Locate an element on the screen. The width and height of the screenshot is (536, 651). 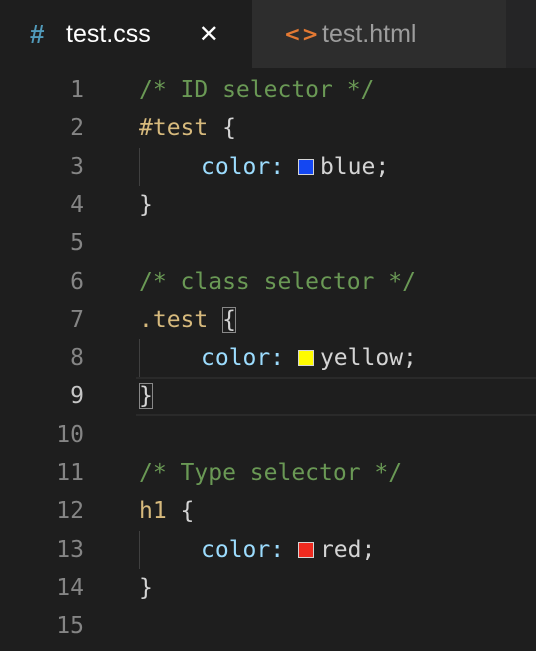
line-number: 10 is located at coordinates (70, 434).